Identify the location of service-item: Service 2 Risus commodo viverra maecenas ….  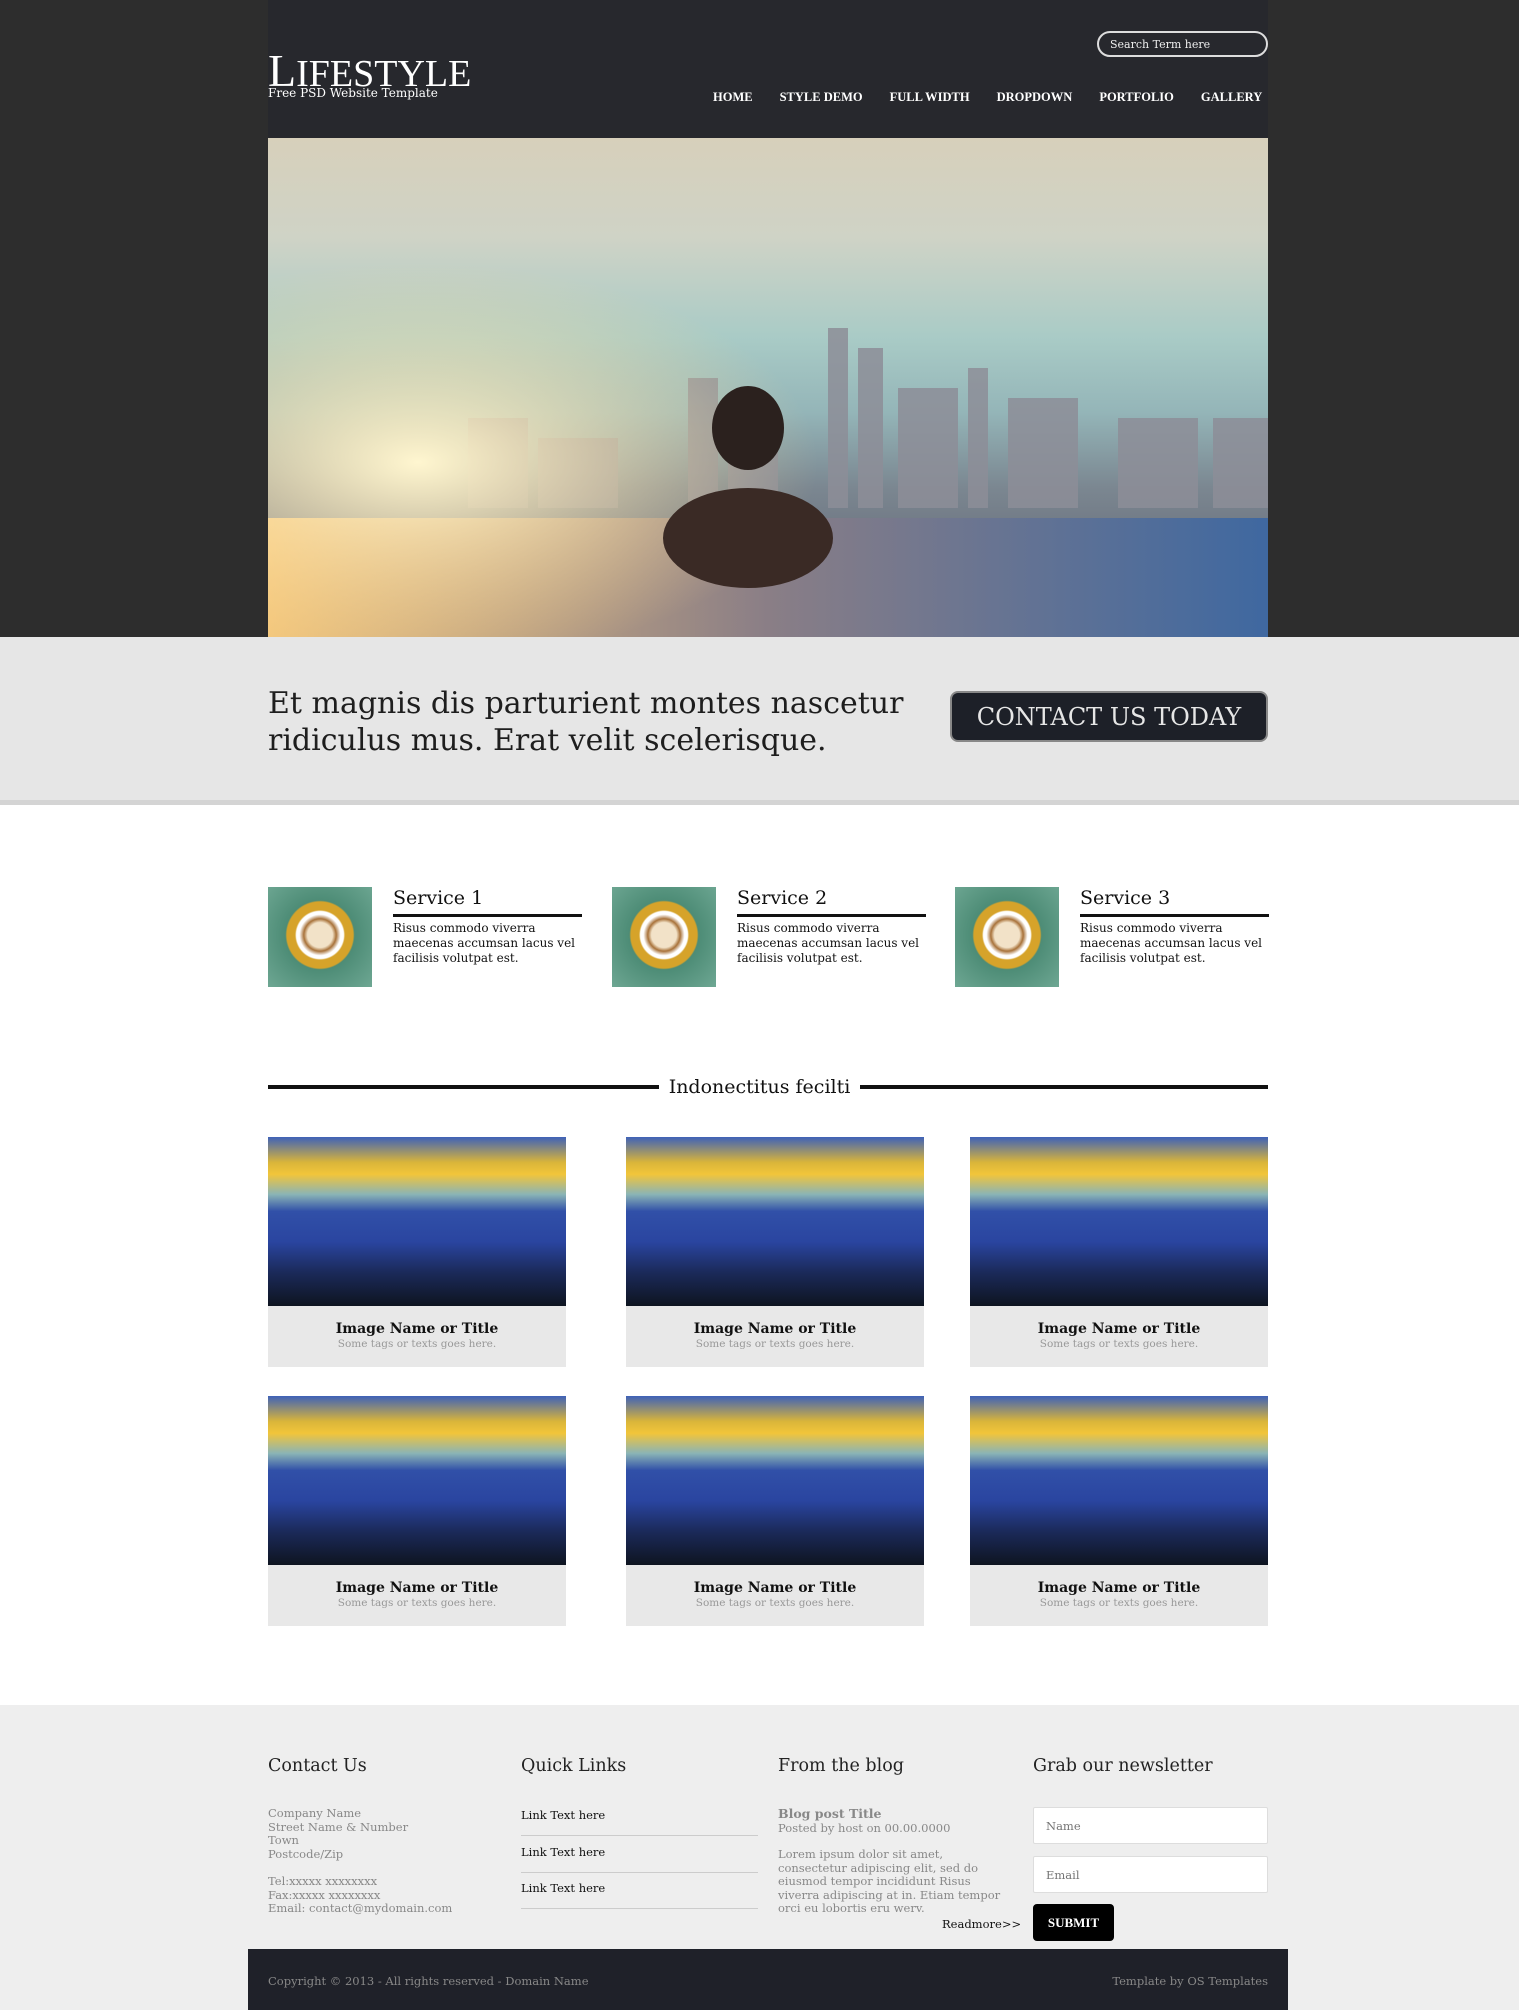
(769, 937).